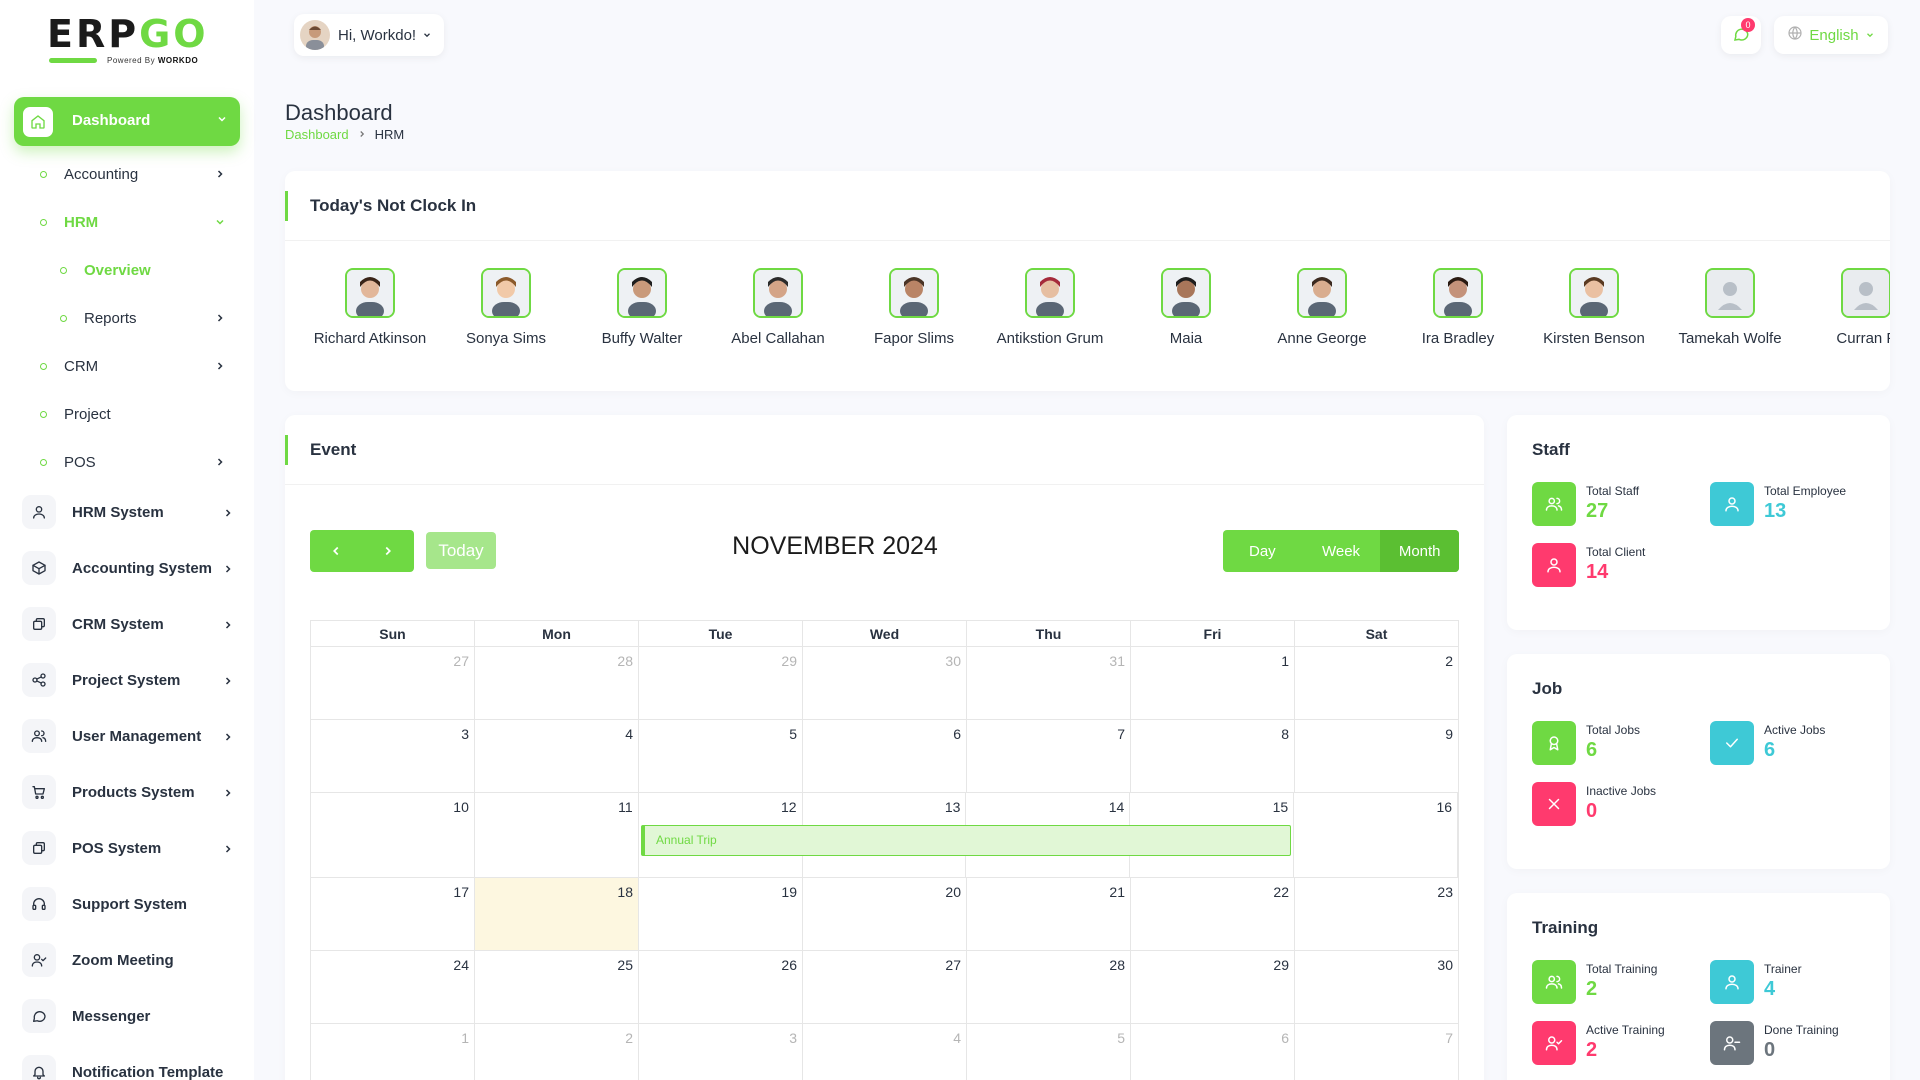 The image size is (1920, 1080). Describe the element at coordinates (506, 338) in the screenshot. I see `employee-name: Sonya Sims` at that location.